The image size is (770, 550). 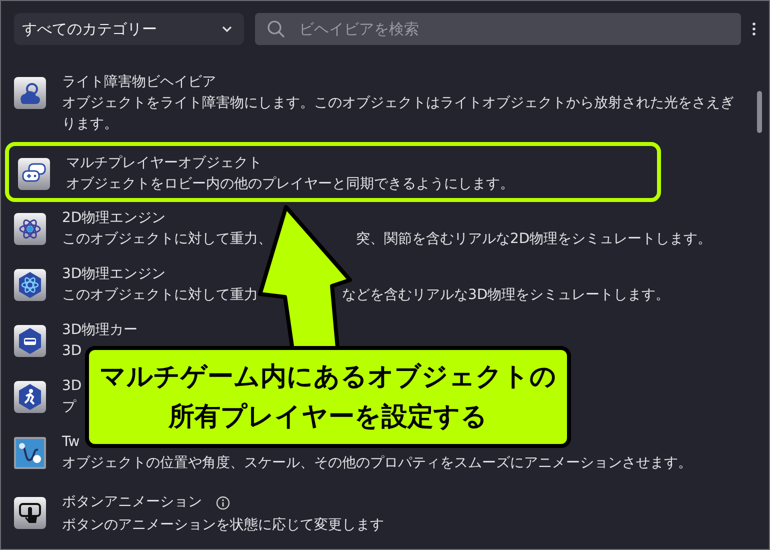 What do you see at coordinates (506, 295) in the screenshot?
I see `behavior-description: などを含むリアルな3D物理をシミュレートします。` at bounding box center [506, 295].